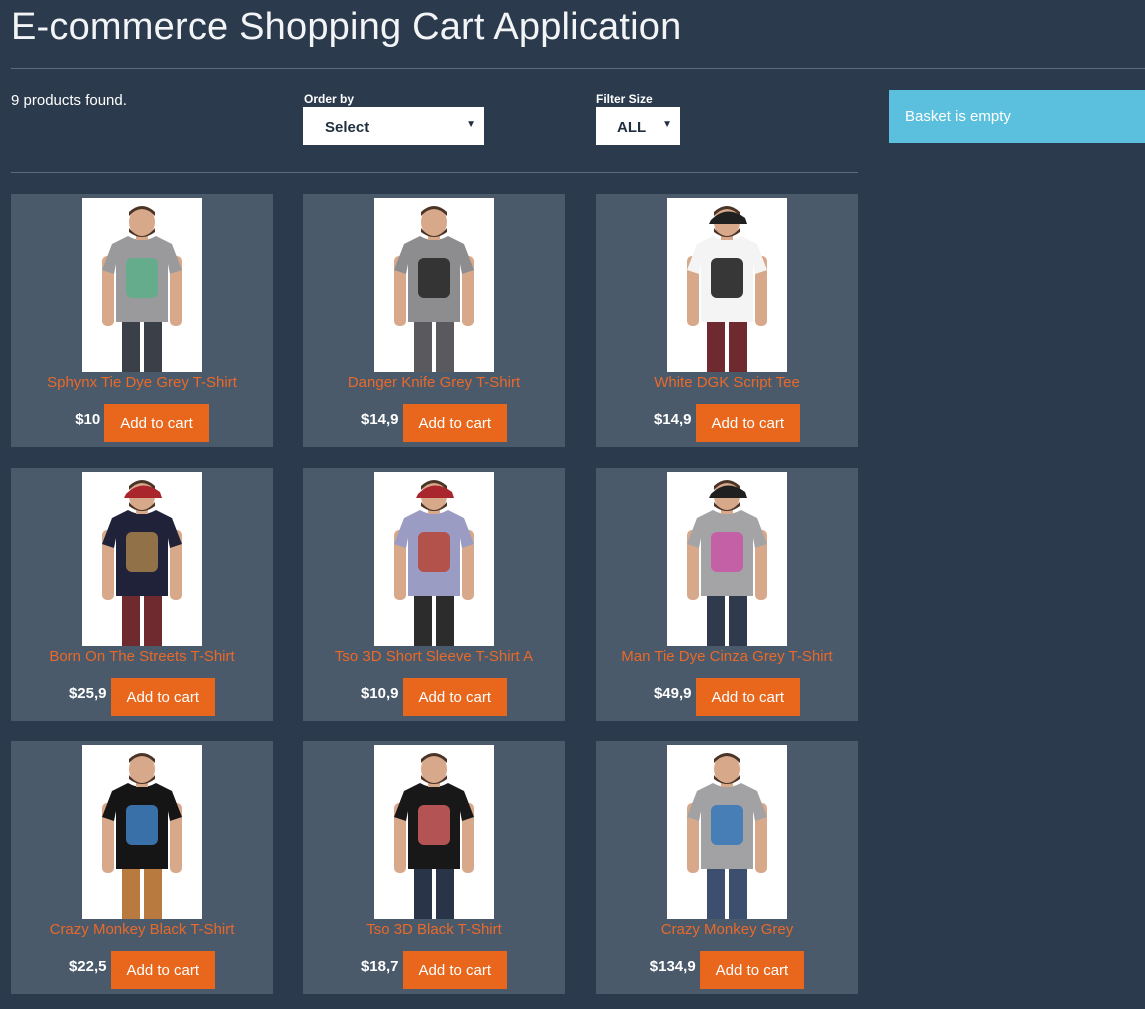 The image size is (1145, 1009). I want to click on product-name: Man Tie Dye Cinza Grey T-Shirt, so click(727, 656).